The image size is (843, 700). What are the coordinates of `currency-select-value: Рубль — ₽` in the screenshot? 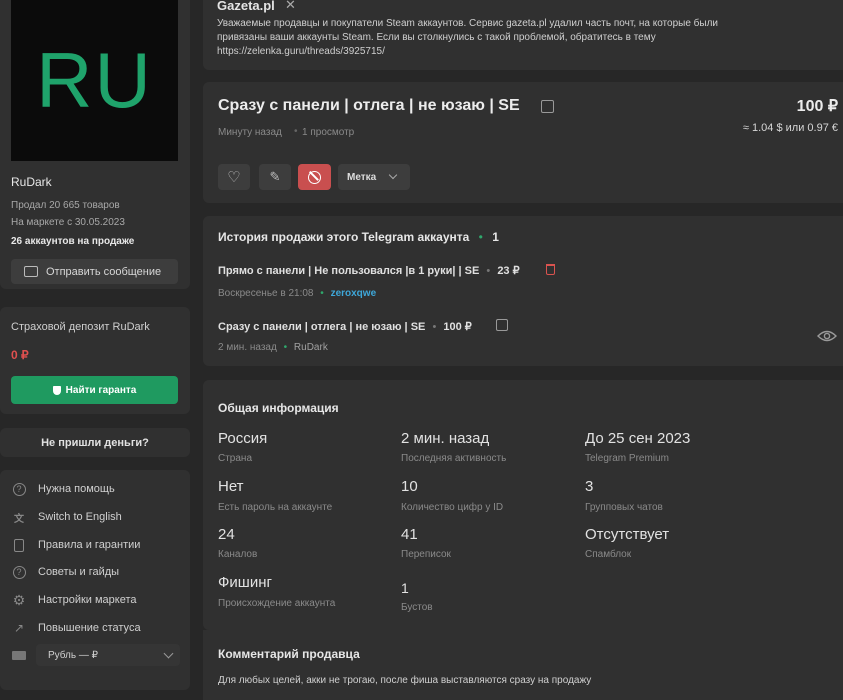 It's located at (73, 655).